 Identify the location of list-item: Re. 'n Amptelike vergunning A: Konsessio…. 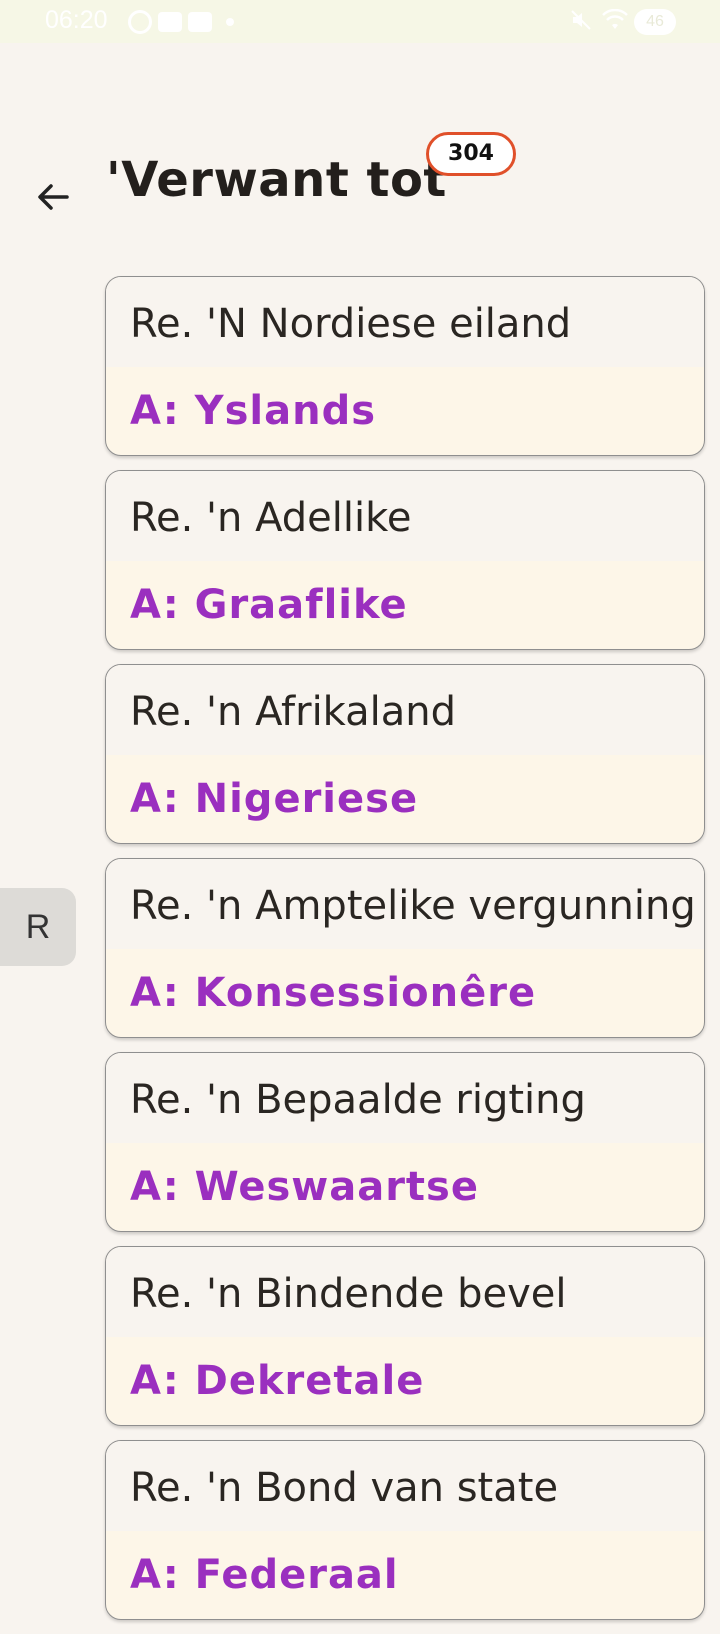
(405, 948).